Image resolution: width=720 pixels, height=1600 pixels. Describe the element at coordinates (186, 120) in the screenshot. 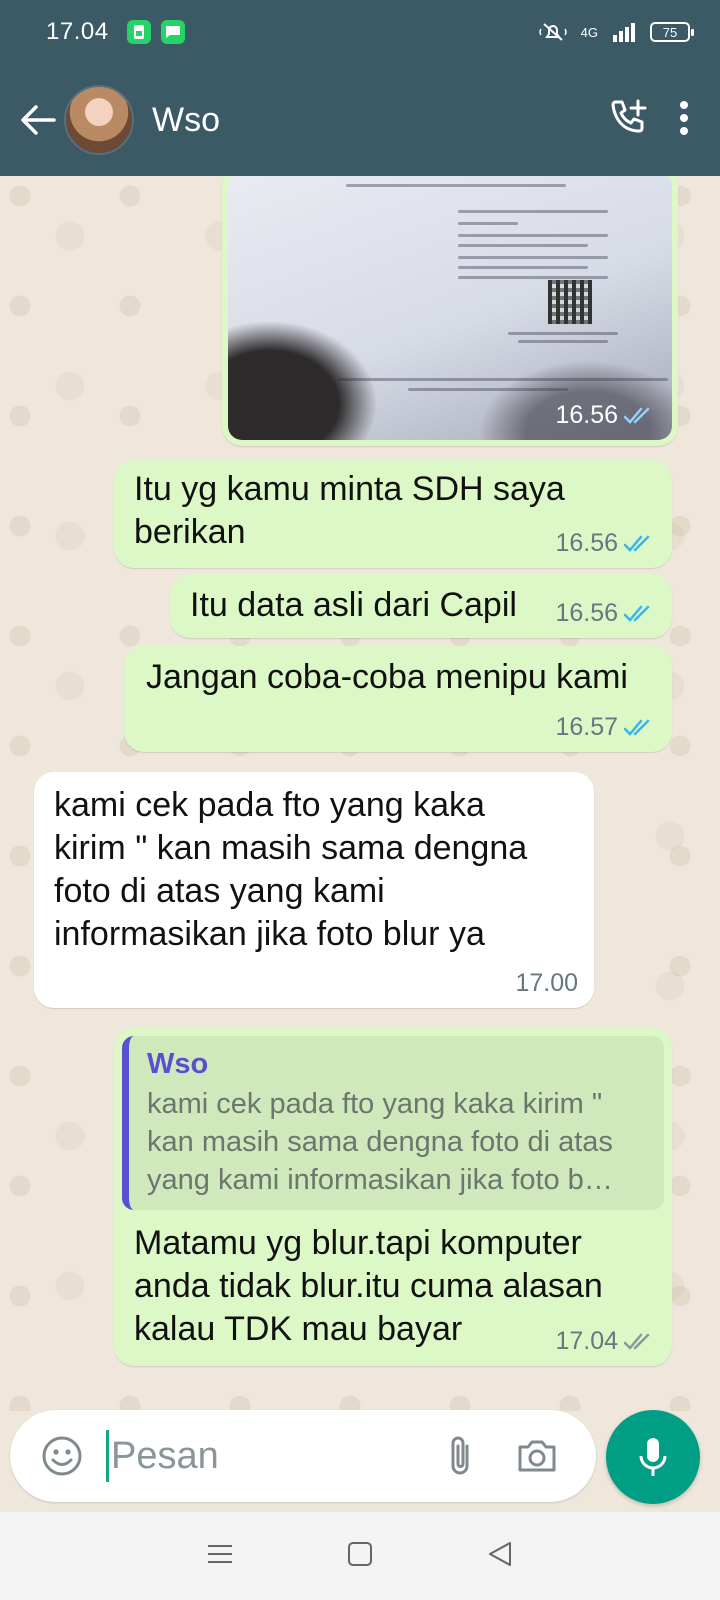

I see `contact-name: Wso` at that location.